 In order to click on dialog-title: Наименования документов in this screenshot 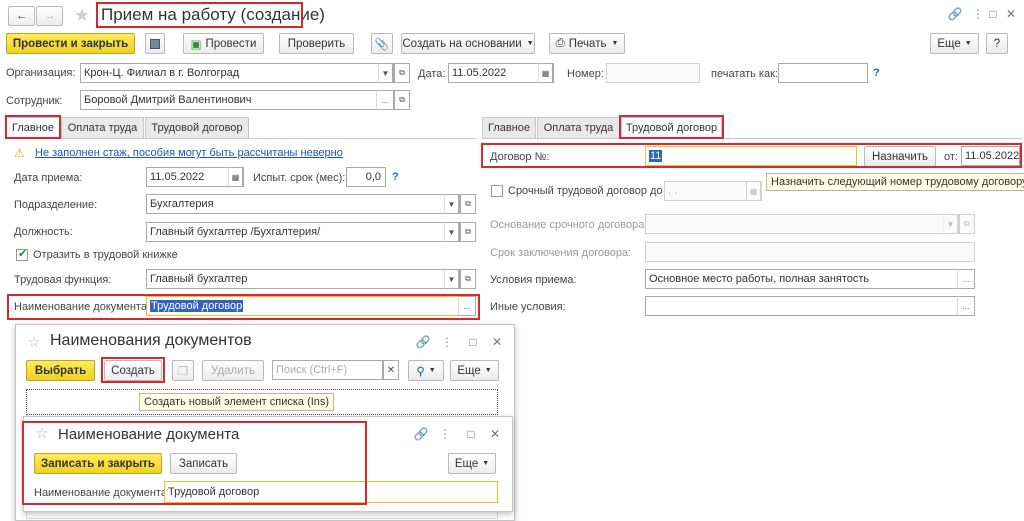, I will do `click(151, 340)`.